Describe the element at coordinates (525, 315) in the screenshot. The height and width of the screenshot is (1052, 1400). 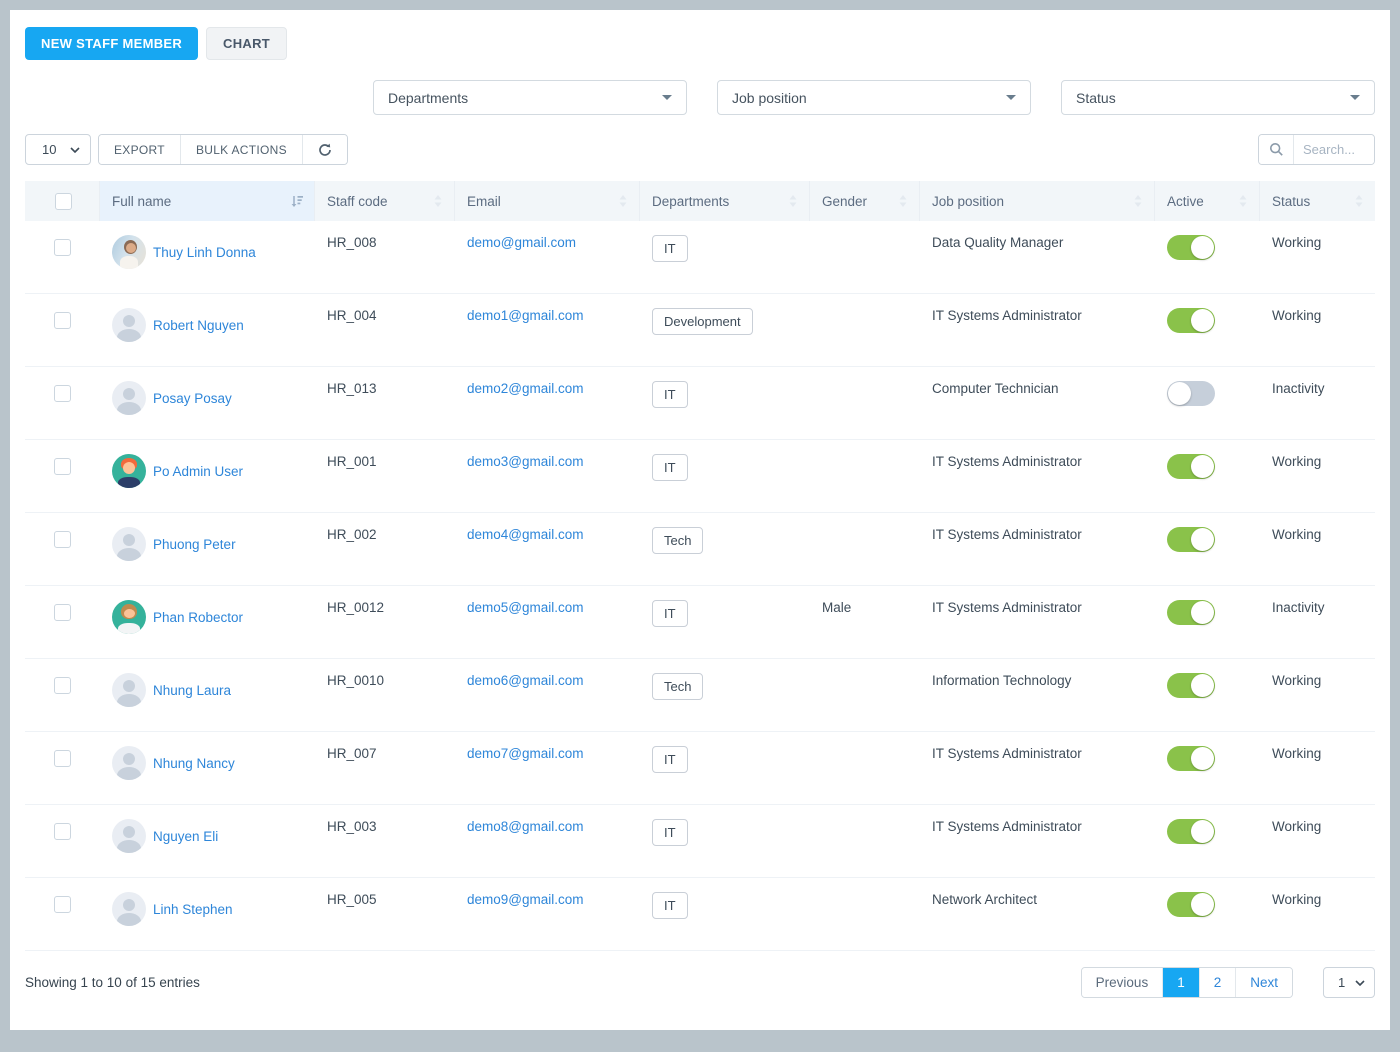
I see `email-link: demo1@gmail.com` at that location.